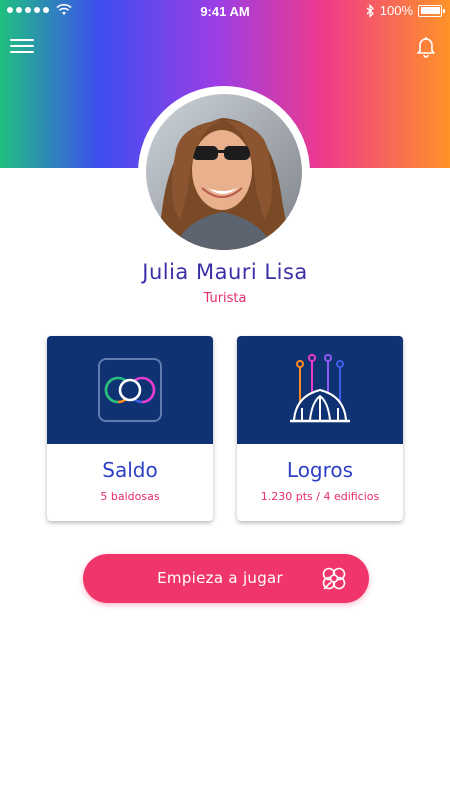 The image size is (450, 800). I want to click on profile-photo, so click(224, 172).